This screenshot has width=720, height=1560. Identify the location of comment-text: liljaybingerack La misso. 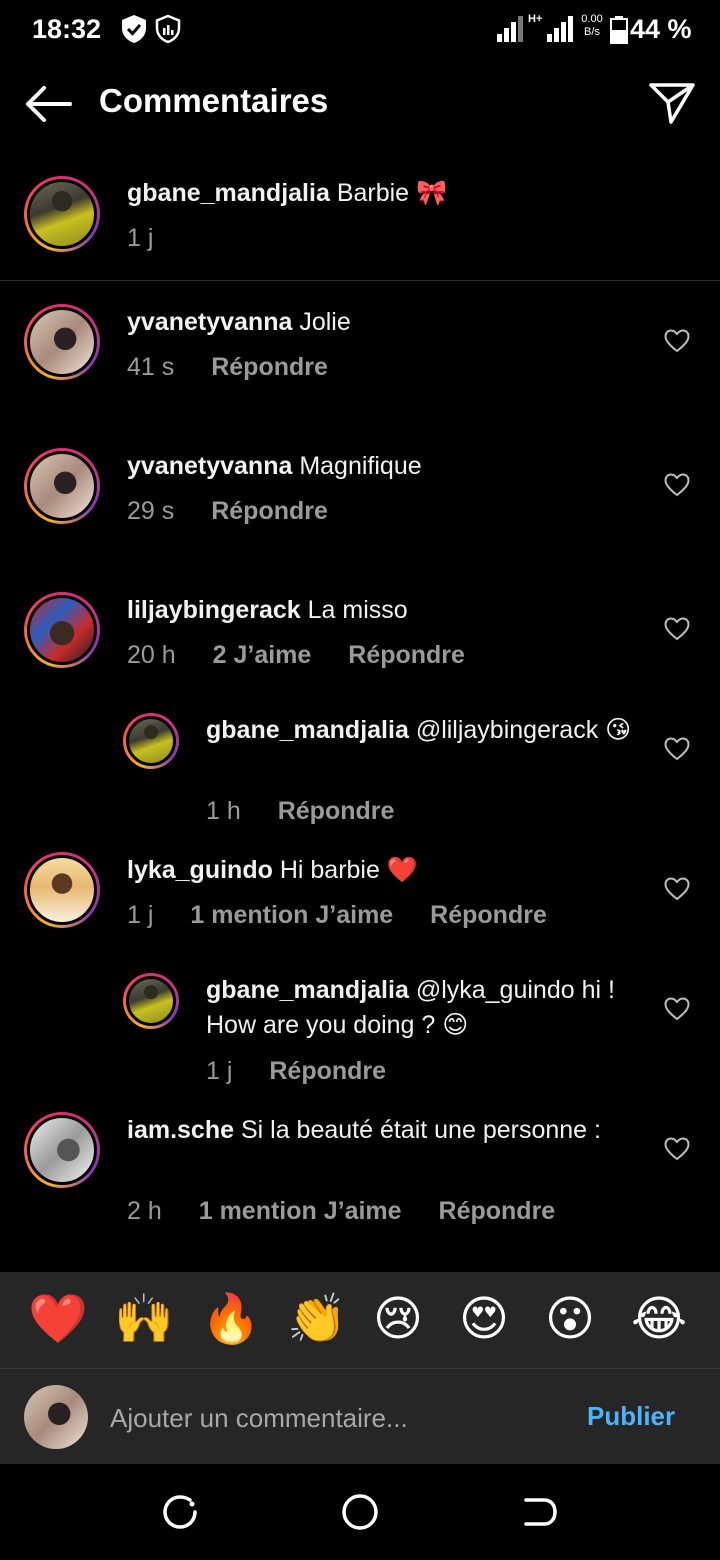
(387, 610).